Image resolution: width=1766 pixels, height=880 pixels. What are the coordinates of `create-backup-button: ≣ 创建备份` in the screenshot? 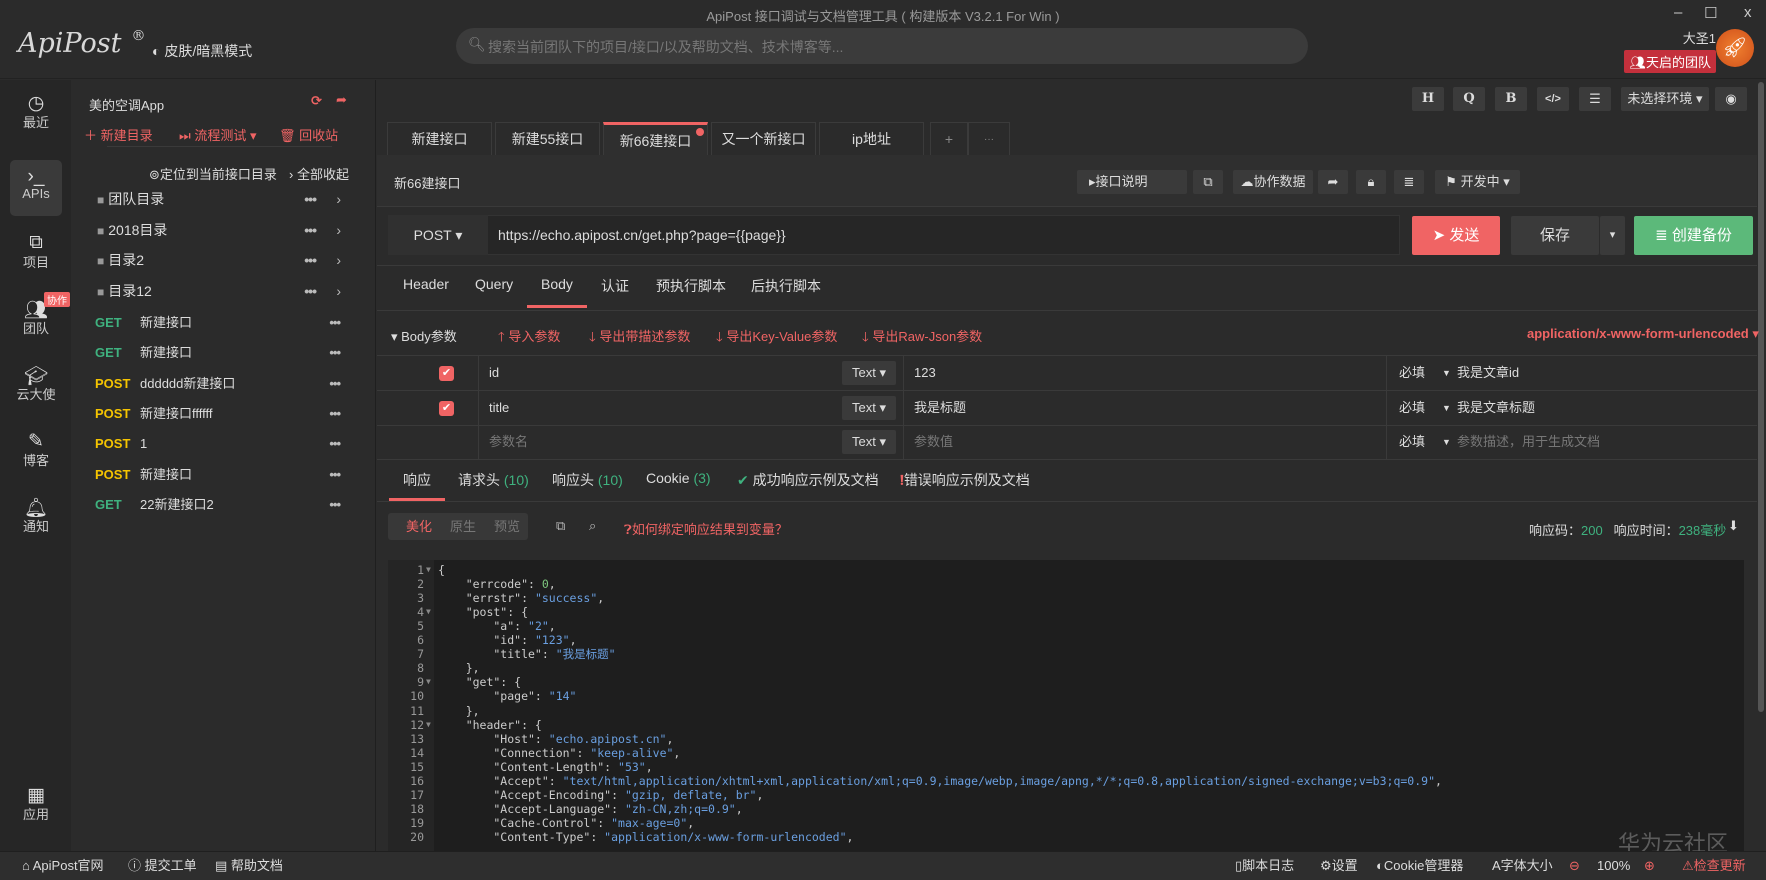 It's located at (1693, 235).